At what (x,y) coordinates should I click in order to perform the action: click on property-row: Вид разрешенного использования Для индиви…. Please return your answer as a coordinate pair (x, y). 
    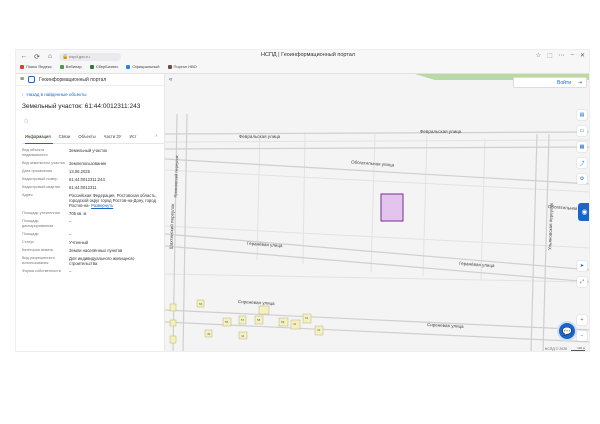
    Looking at the image, I should click on (78, 261).